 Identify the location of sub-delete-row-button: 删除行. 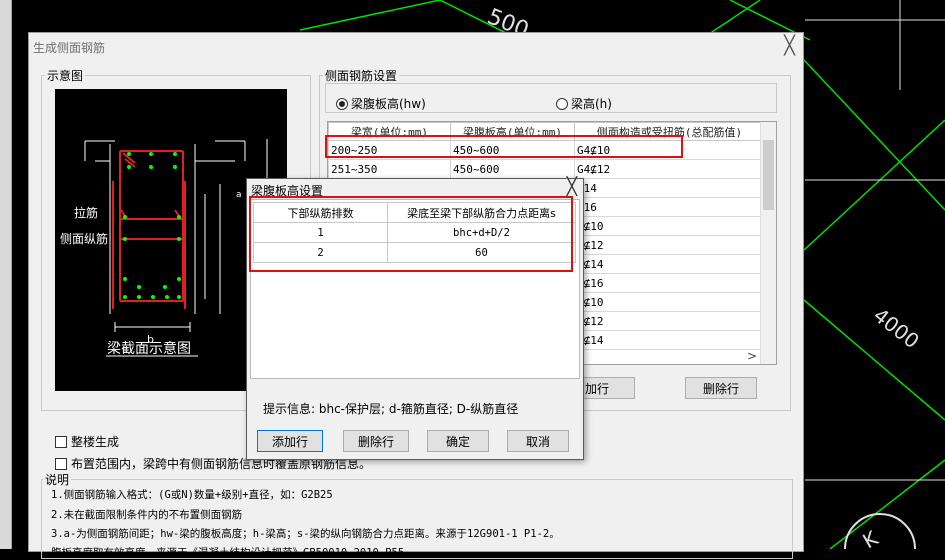
(376, 441).